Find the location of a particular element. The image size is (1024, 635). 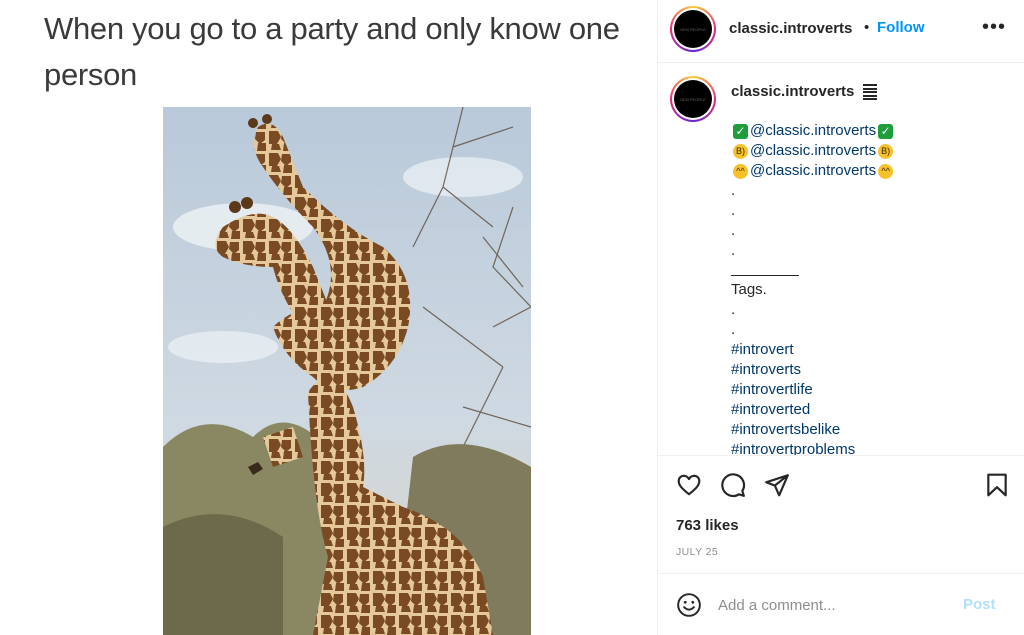

divider is located at coordinates (765, 275).